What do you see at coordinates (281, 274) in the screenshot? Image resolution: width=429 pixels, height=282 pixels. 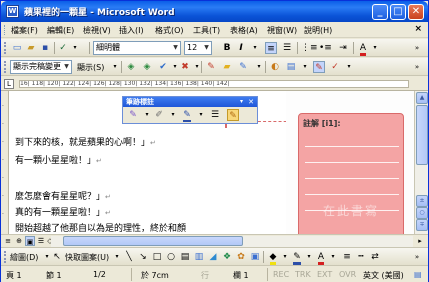 I see `status-rec: REC` at bounding box center [281, 274].